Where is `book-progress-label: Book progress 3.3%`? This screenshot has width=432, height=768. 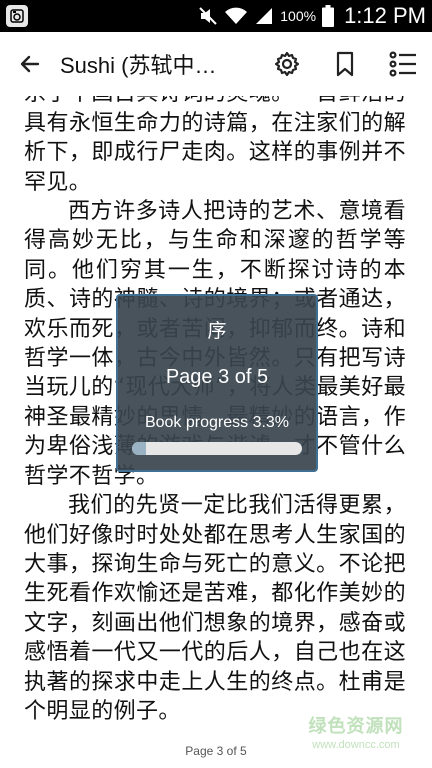 book-progress-label: Book progress 3.3% is located at coordinates (217, 422).